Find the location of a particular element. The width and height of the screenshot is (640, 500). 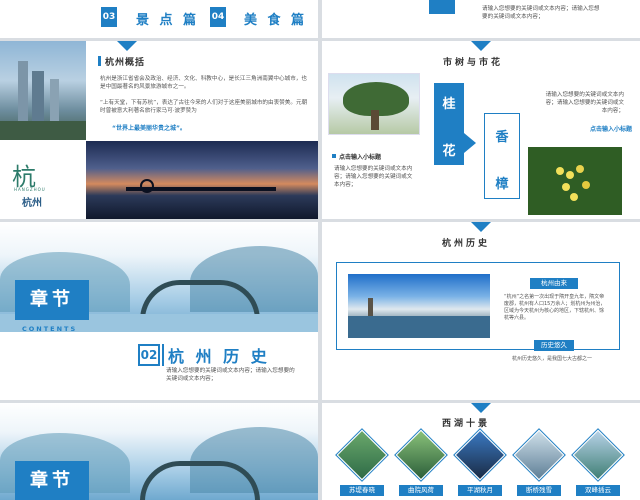

west-lake-sunset-photo is located at coordinates (202, 180).